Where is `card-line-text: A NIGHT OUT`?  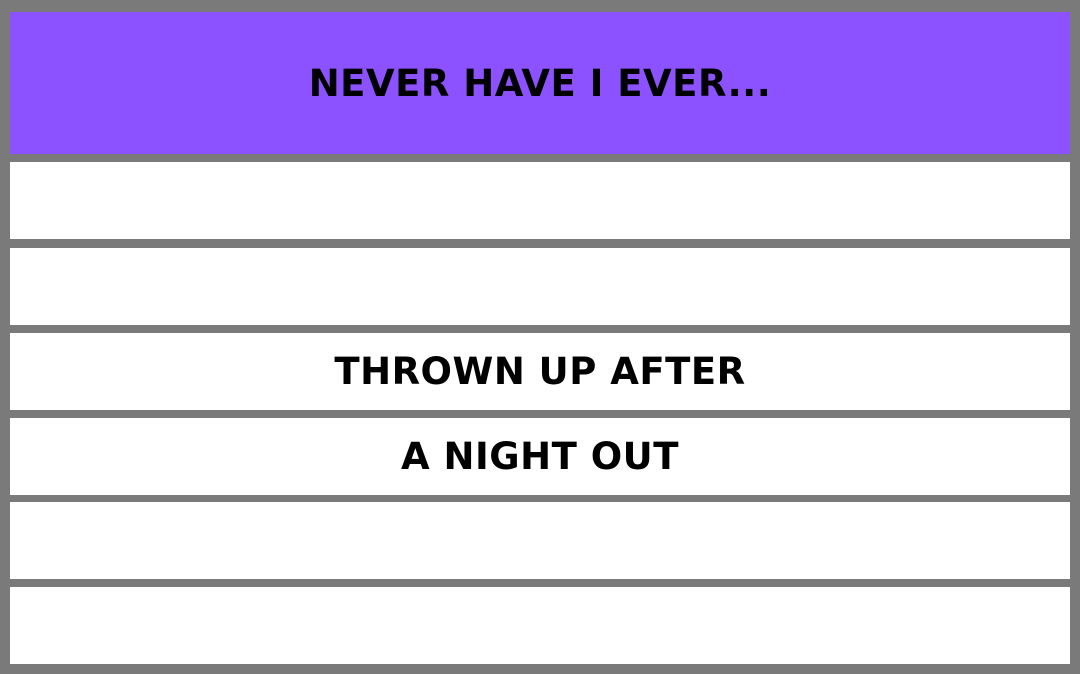 card-line-text: A NIGHT OUT is located at coordinates (540, 456).